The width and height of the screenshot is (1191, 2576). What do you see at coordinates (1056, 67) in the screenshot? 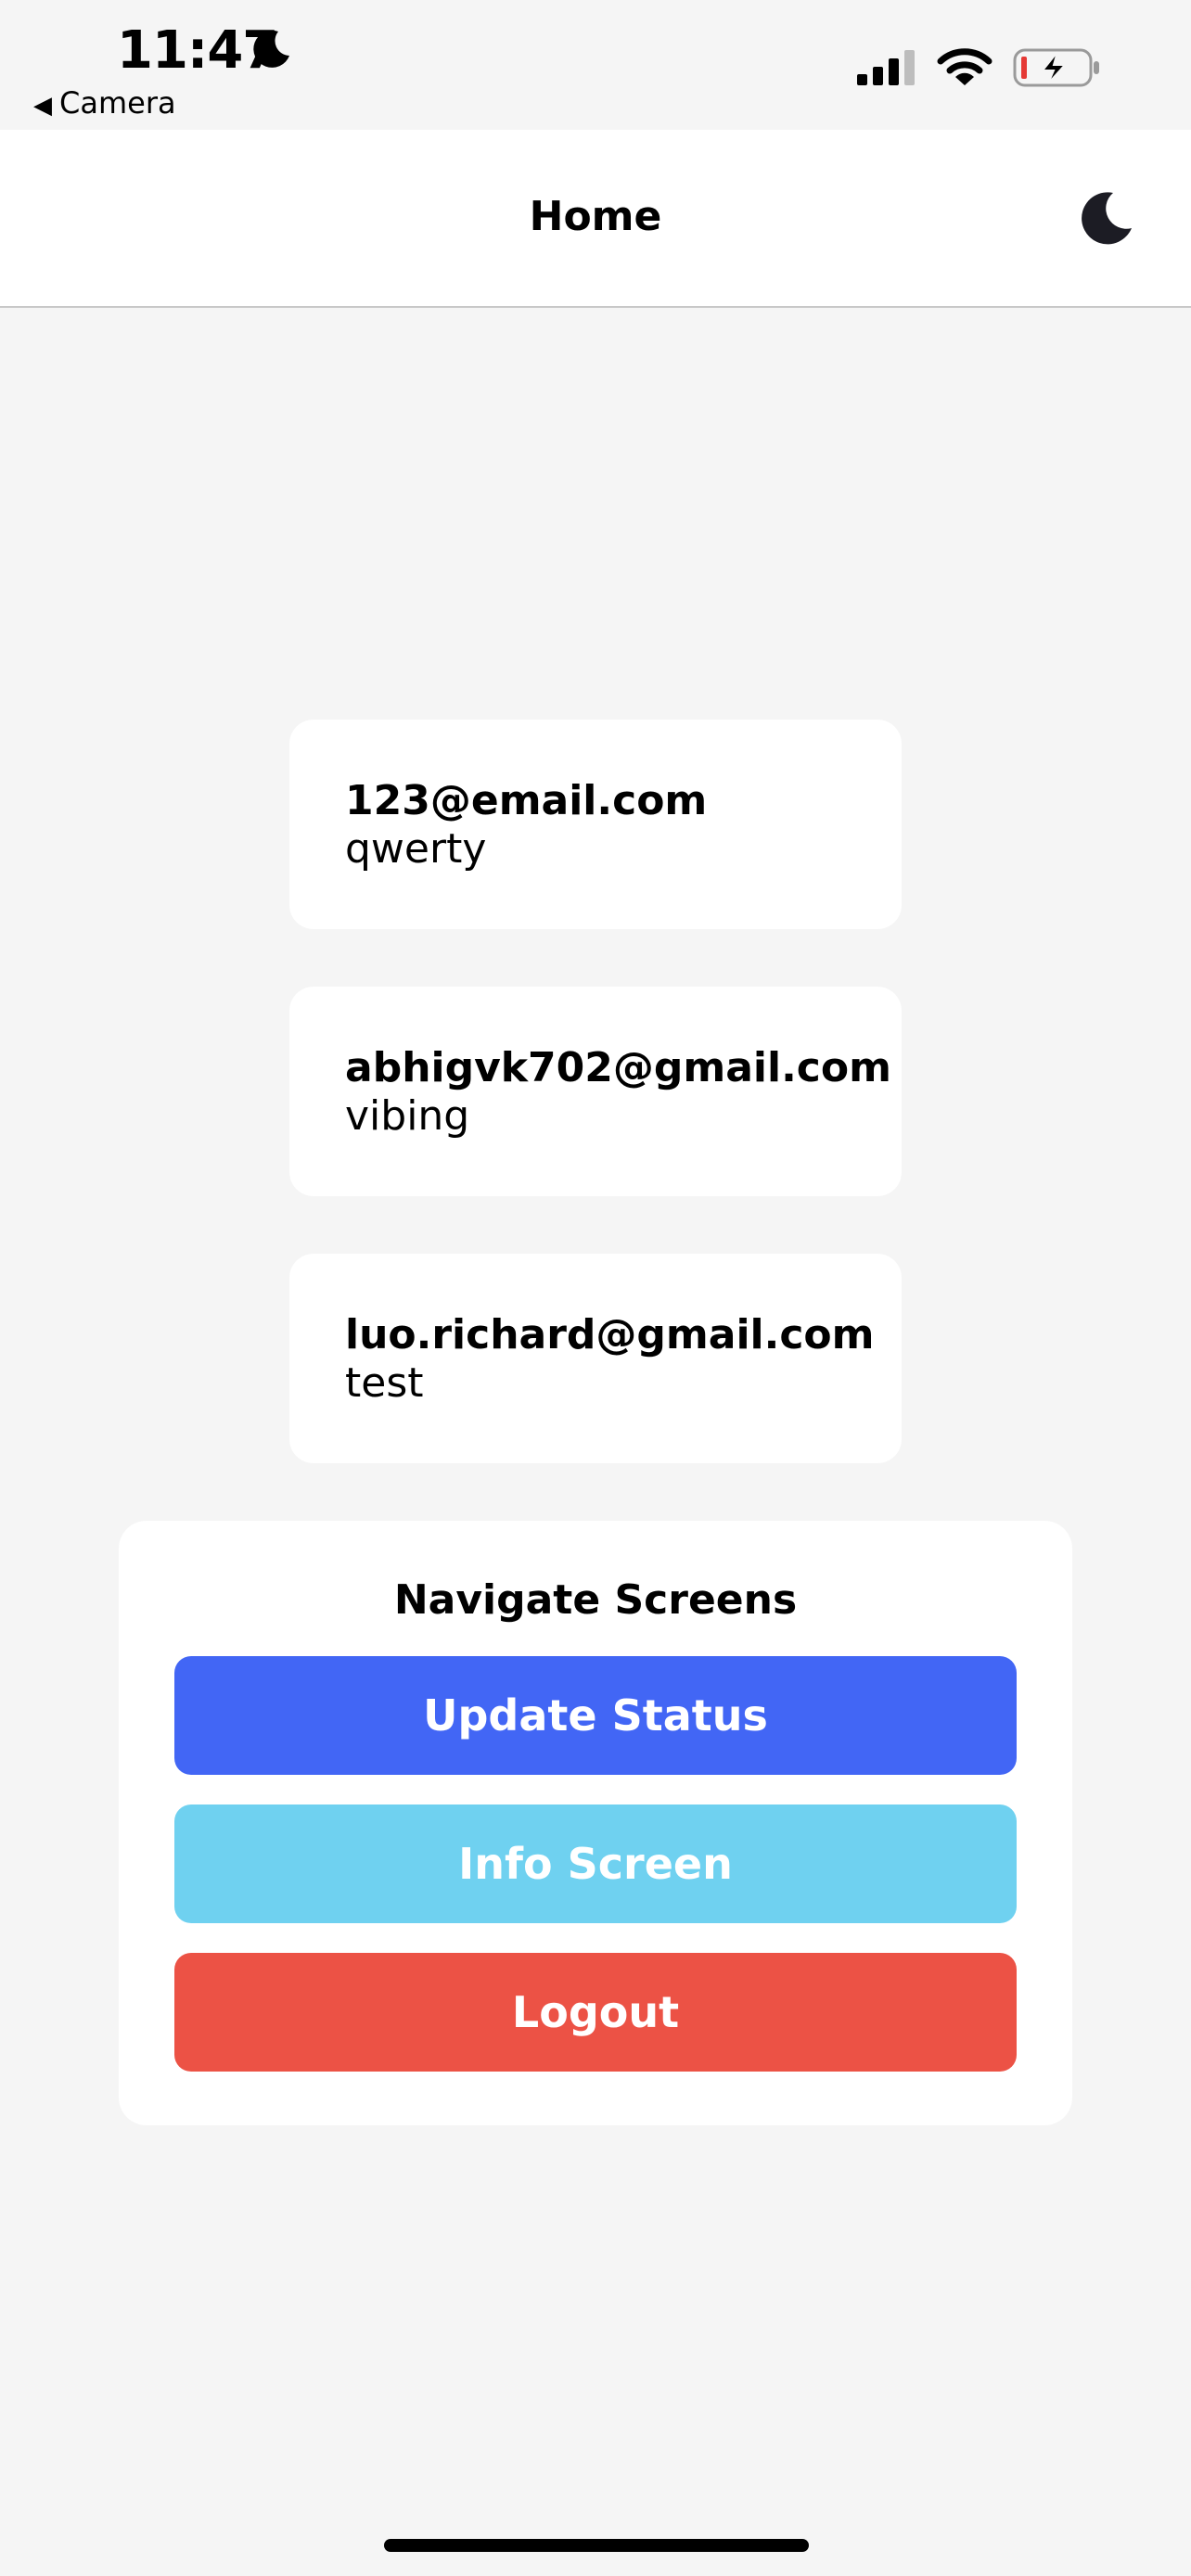
I see `battery-charging-icon` at bounding box center [1056, 67].